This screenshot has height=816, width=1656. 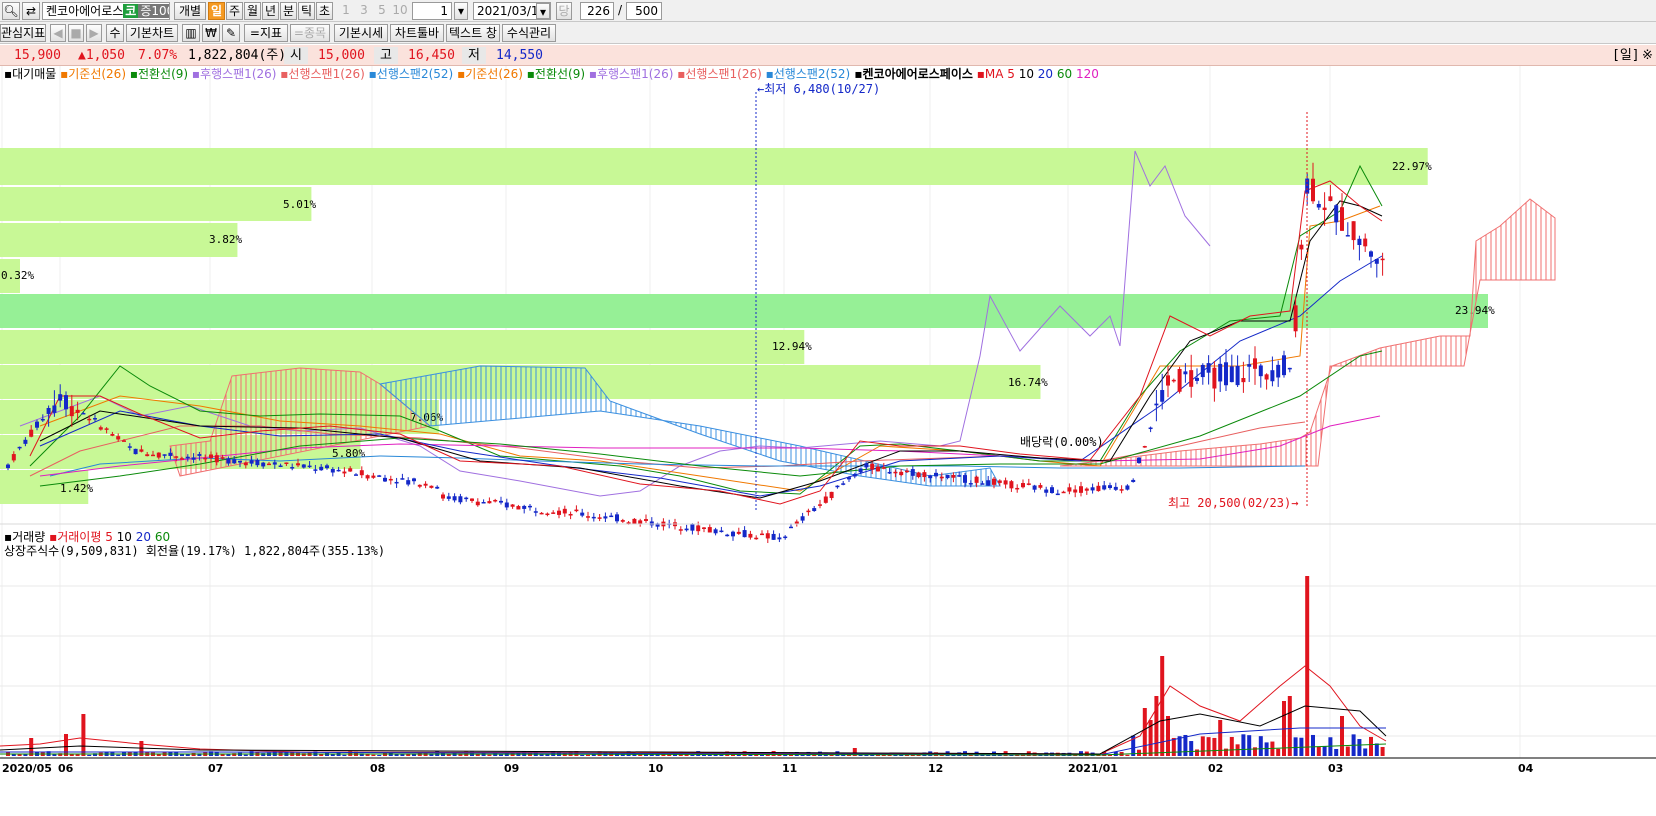 What do you see at coordinates (306, 11) in the screenshot?
I see `period-tab-5: 틱` at bounding box center [306, 11].